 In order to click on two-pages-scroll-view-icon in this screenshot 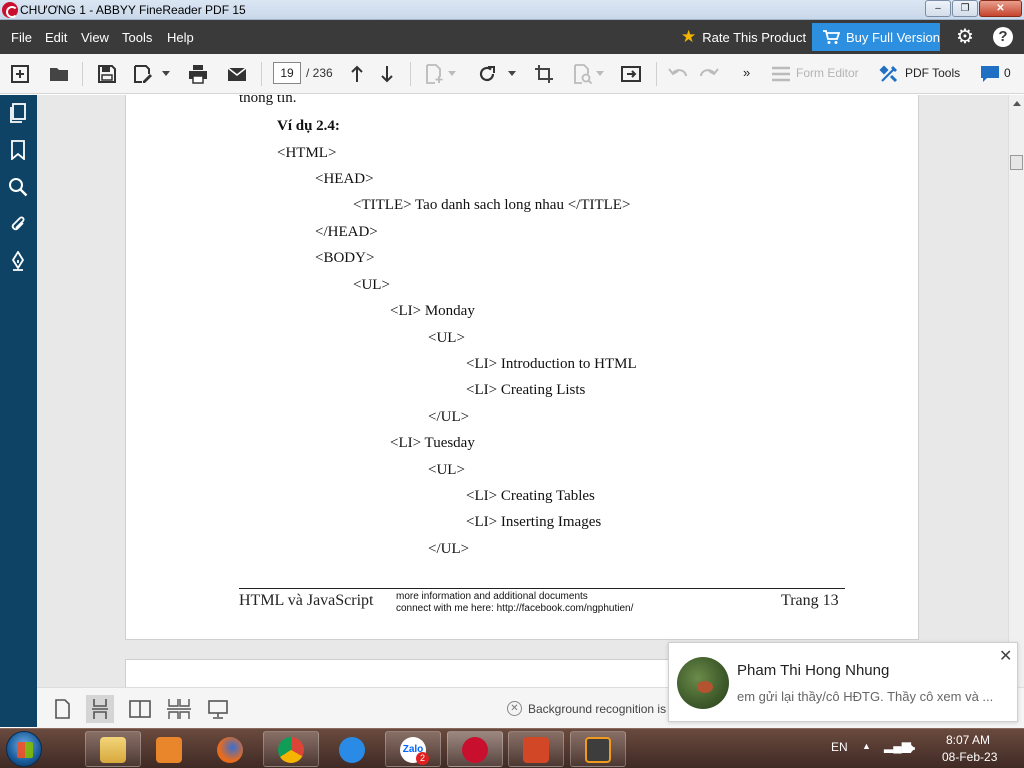, I will do `click(179, 709)`.